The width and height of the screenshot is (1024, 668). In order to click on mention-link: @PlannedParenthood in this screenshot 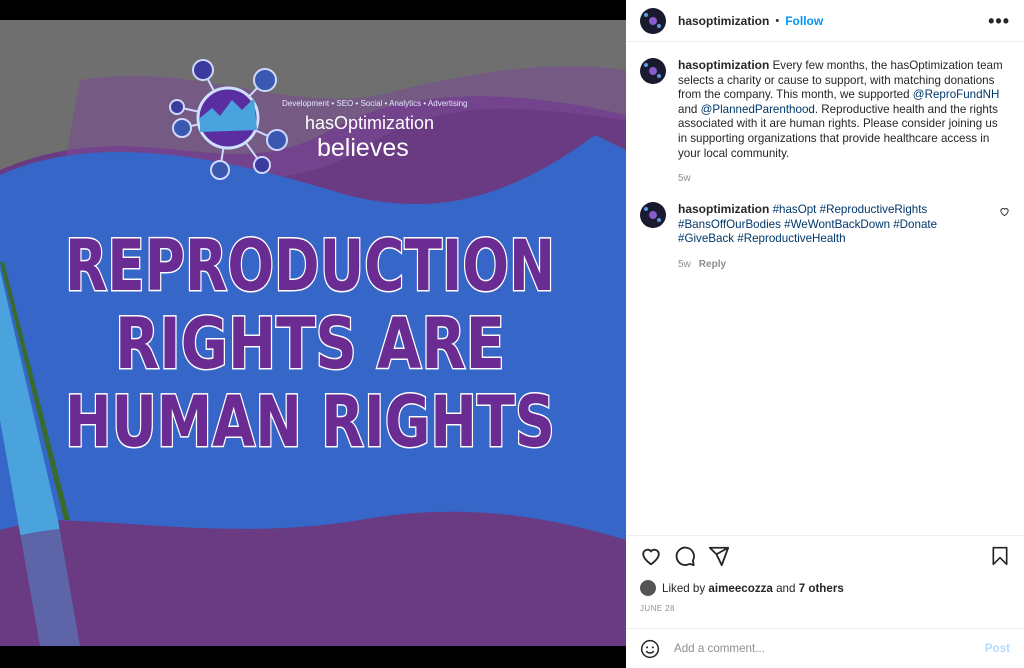, I will do `click(758, 109)`.